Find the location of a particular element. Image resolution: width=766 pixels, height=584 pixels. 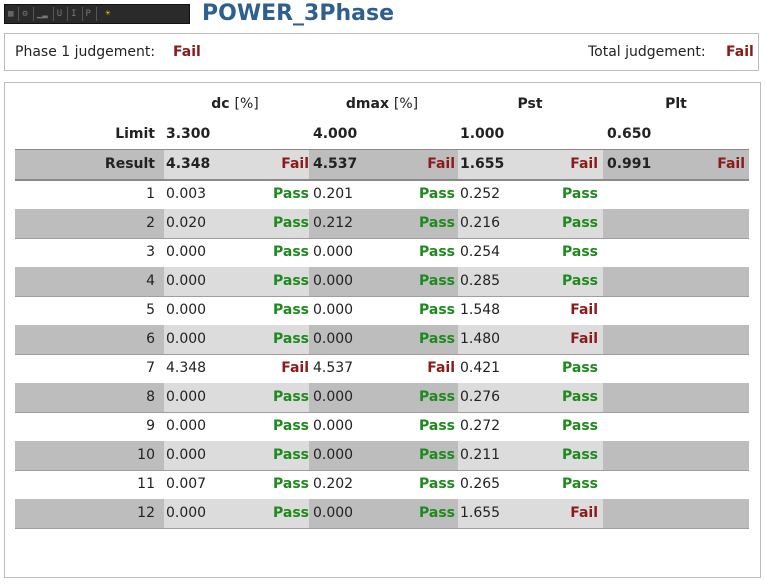

cell-pst: 0.216 is located at coordinates (480, 223).